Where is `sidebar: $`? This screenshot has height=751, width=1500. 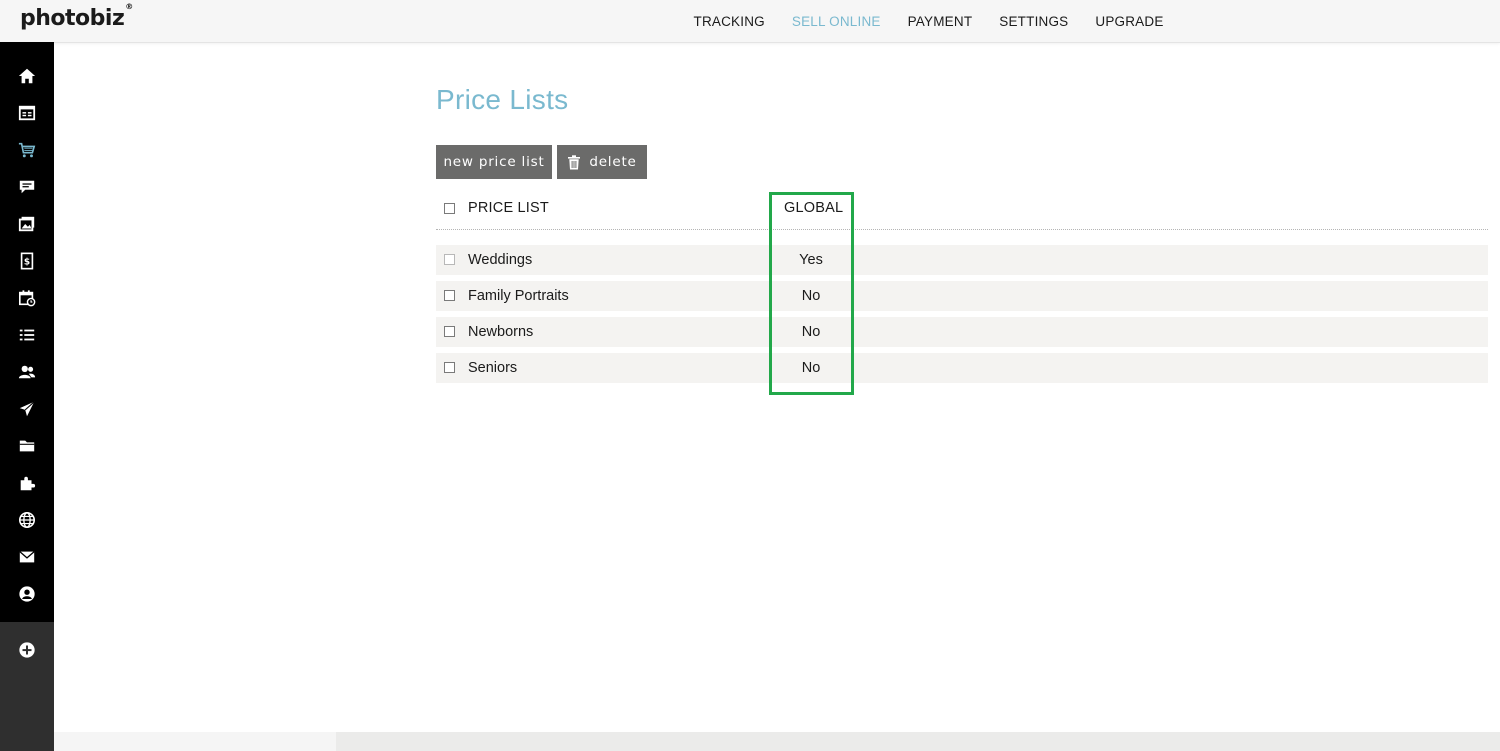
sidebar: $ is located at coordinates (27, 332).